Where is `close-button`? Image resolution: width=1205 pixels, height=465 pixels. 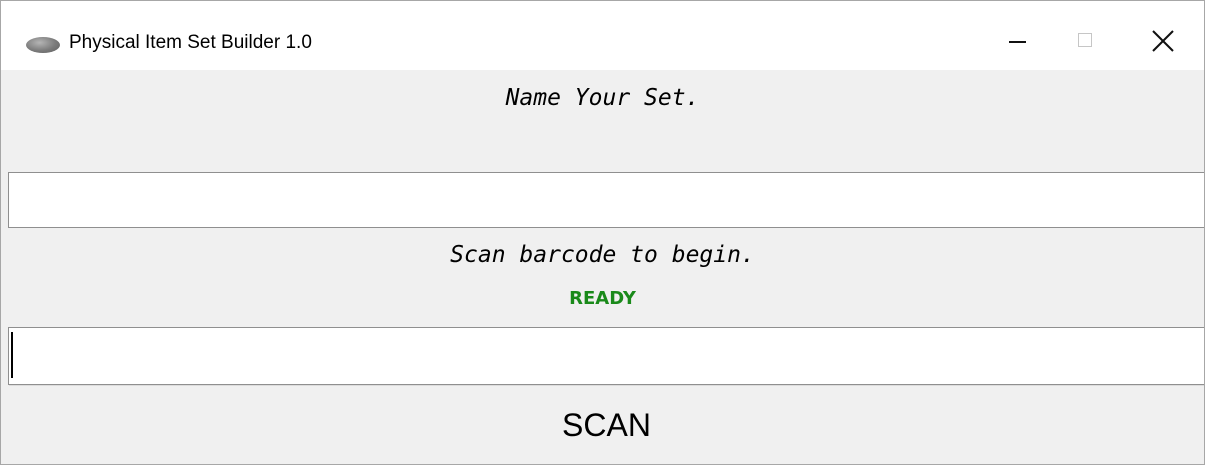
close-button is located at coordinates (1161, 41).